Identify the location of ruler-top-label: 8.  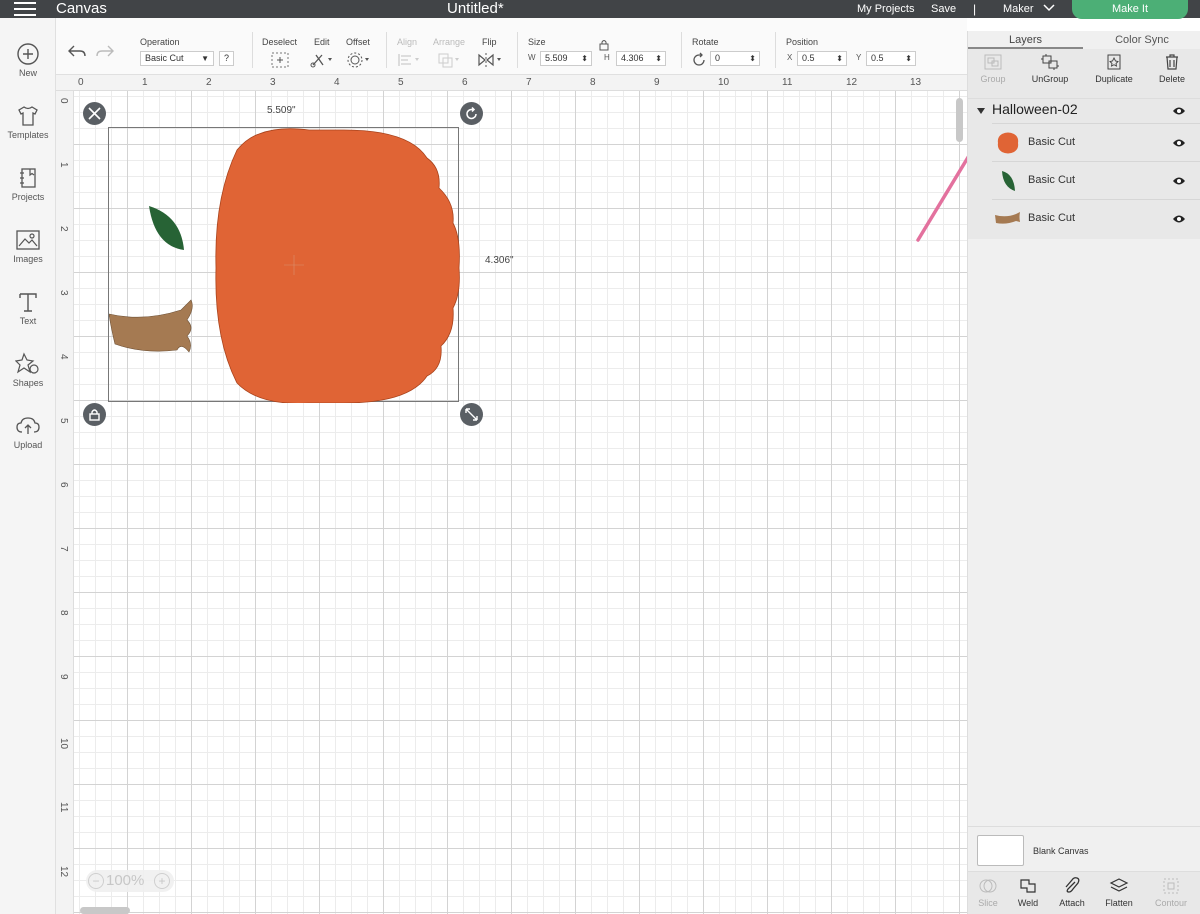
(593, 82).